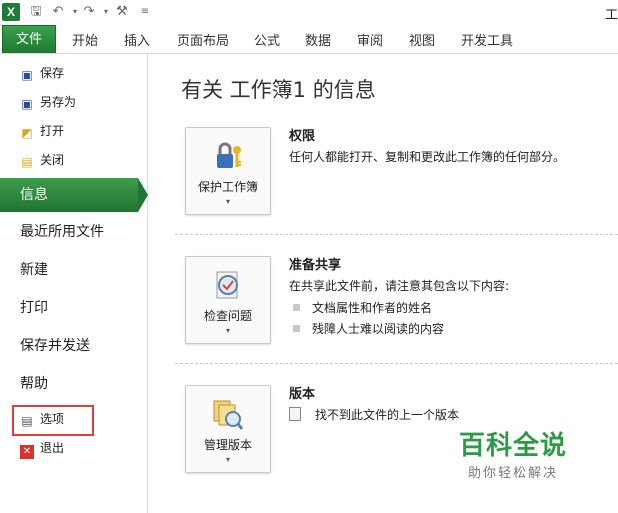 This screenshot has width=618, height=513. What do you see at coordinates (227, 316) in the screenshot?
I see `check-issues-label: 检查问题` at bounding box center [227, 316].